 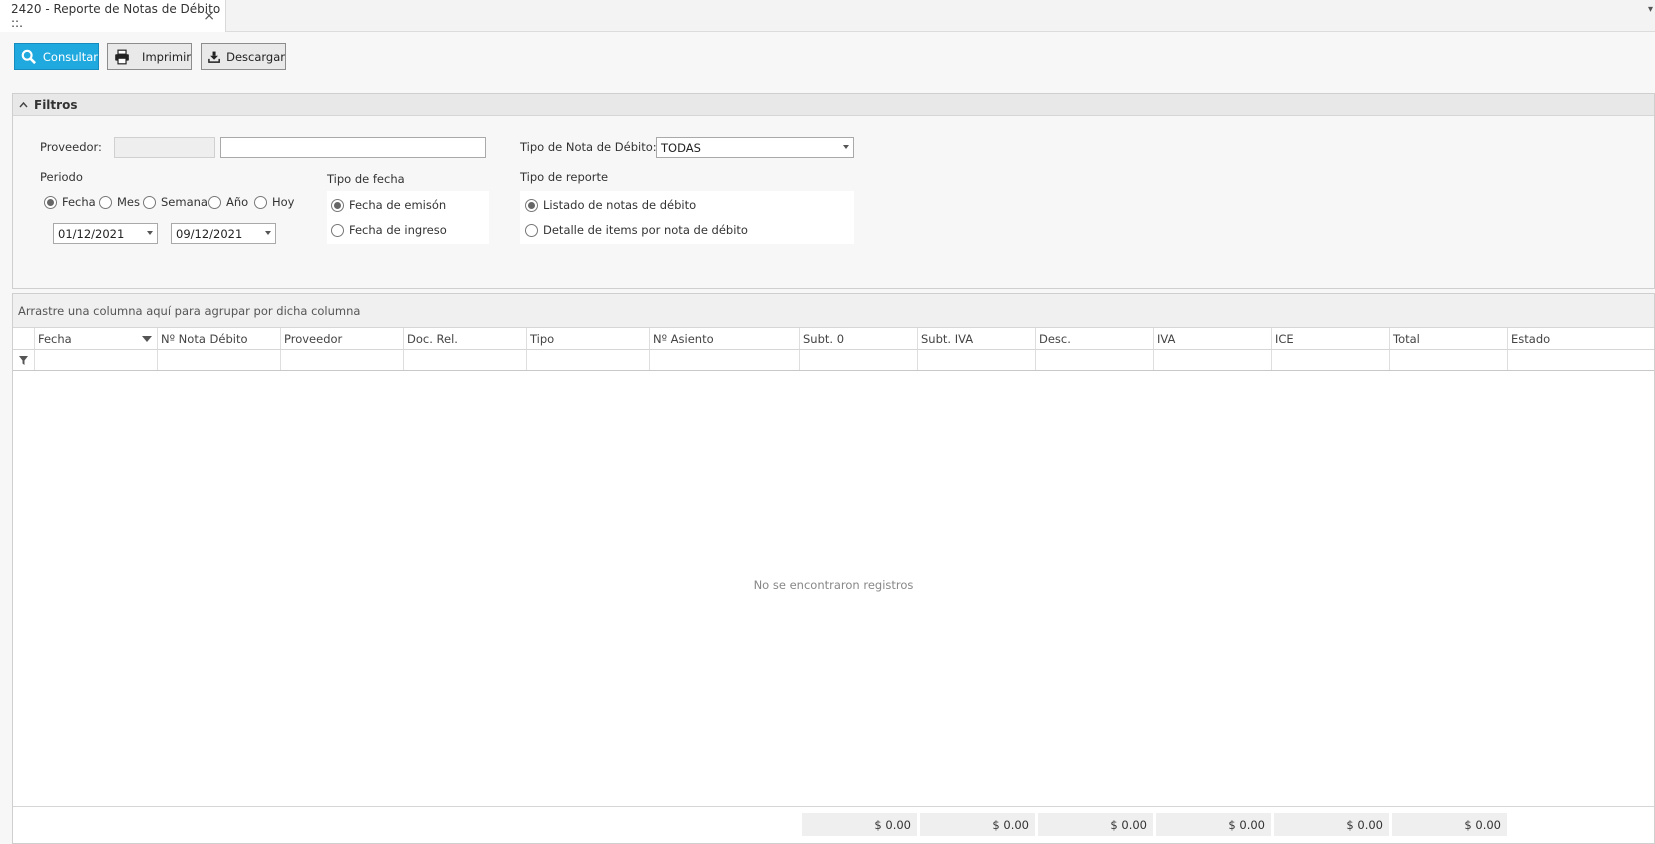 What do you see at coordinates (725, 360) in the screenshot?
I see `filter-cell-nro-asiento` at bounding box center [725, 360].